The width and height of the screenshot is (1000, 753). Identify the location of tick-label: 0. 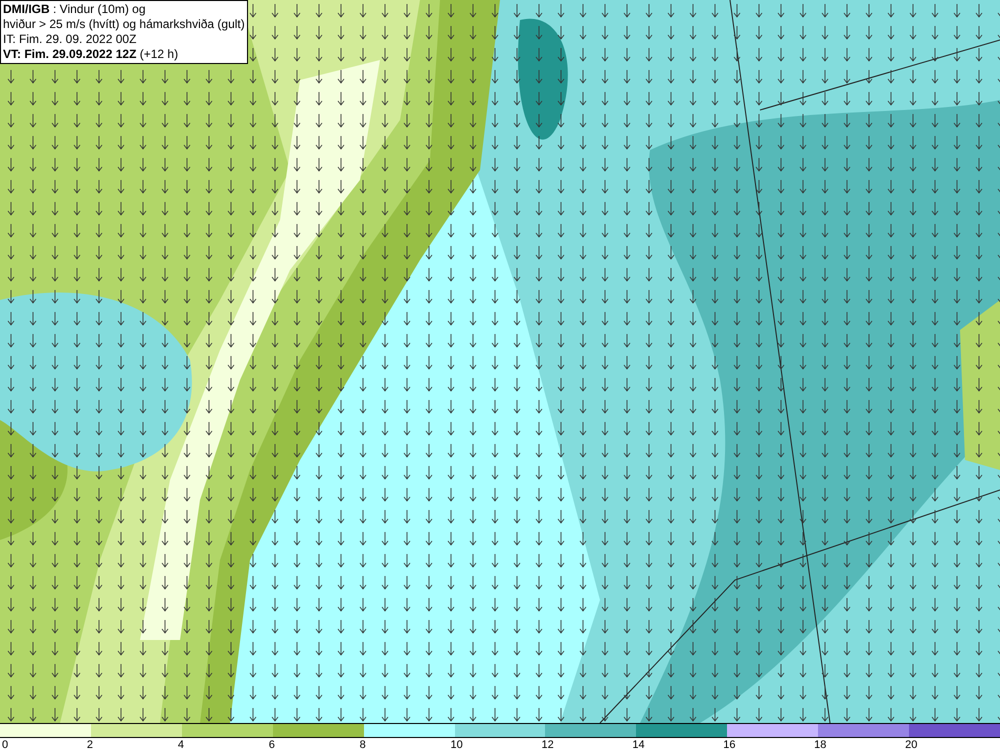
(5, 745).